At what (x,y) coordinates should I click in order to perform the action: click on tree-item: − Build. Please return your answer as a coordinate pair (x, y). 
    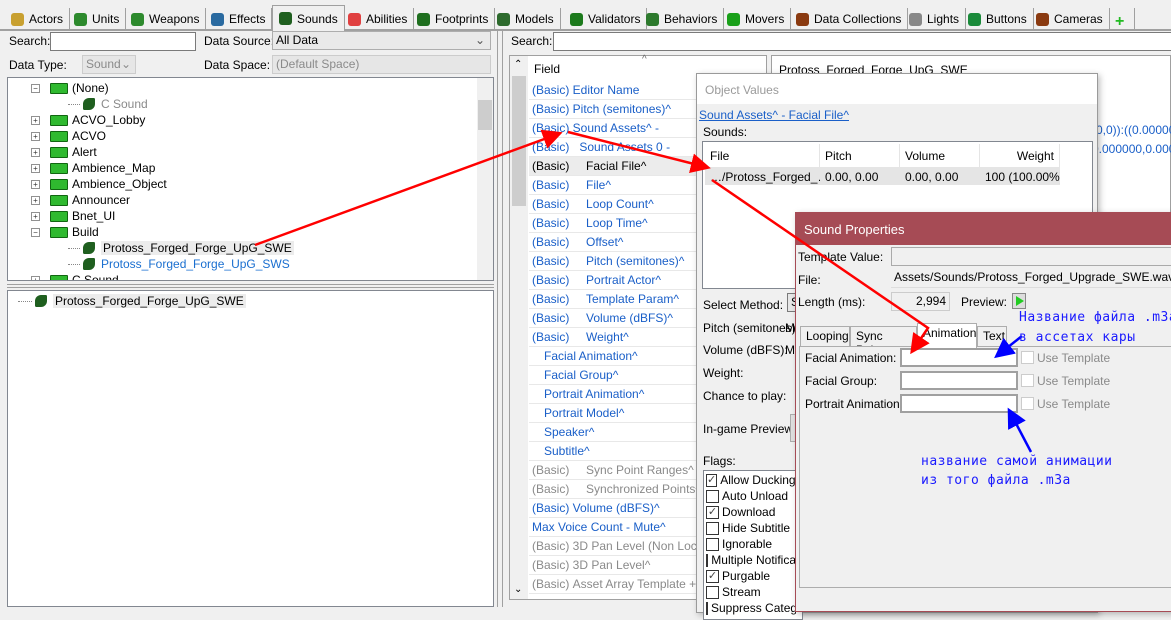
    Looking at the image, I should click on (65, 232).